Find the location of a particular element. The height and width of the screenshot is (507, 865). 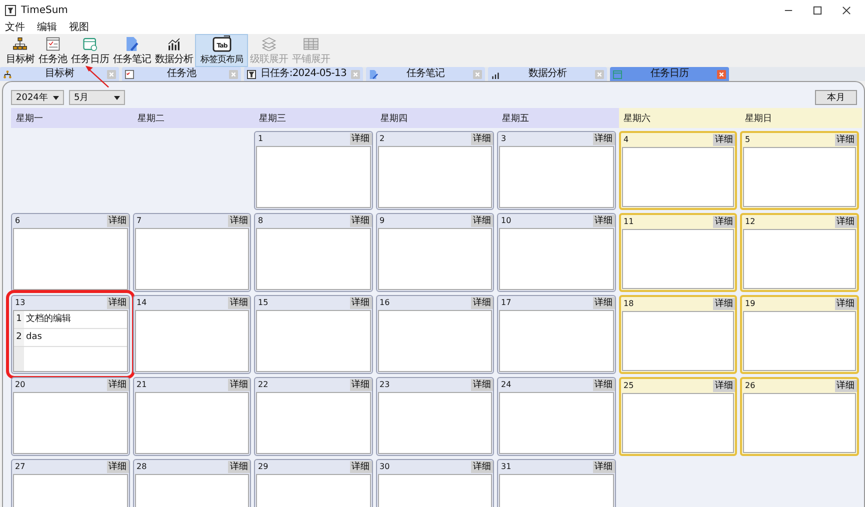

day-number: 28 is located at coordinates (141, 466).